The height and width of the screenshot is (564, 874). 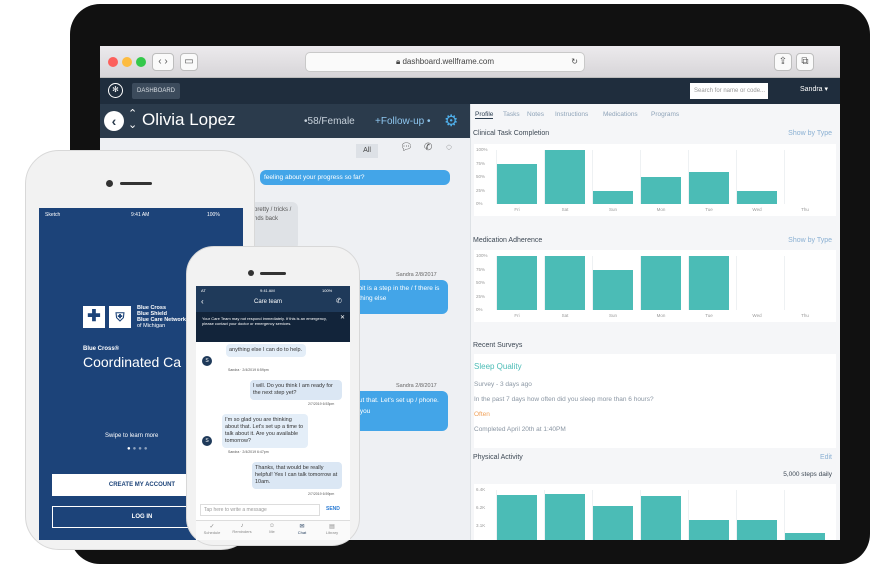 What do you see at coordinates (449, 147) in the screenshot?
I see `comment-icon: ◌` at bounding box center [449, 147].